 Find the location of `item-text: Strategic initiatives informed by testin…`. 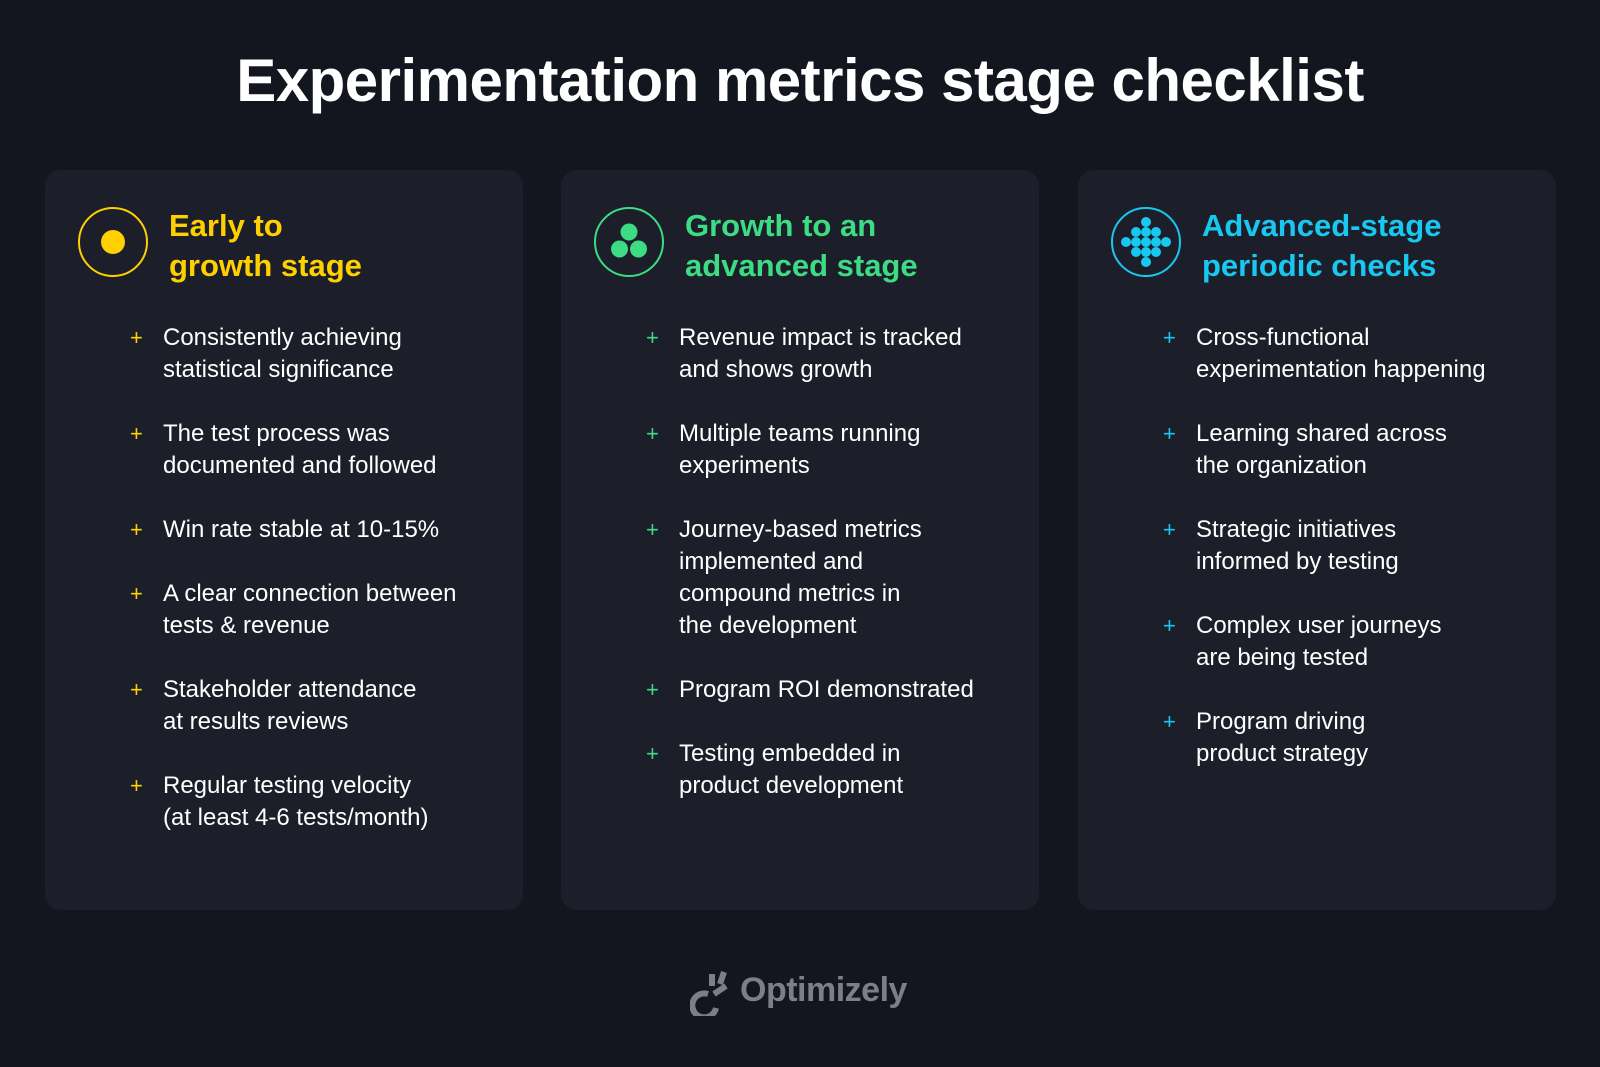

item-text: Strategic initiatives informed by testin… is located at coordinates (1297, 545).